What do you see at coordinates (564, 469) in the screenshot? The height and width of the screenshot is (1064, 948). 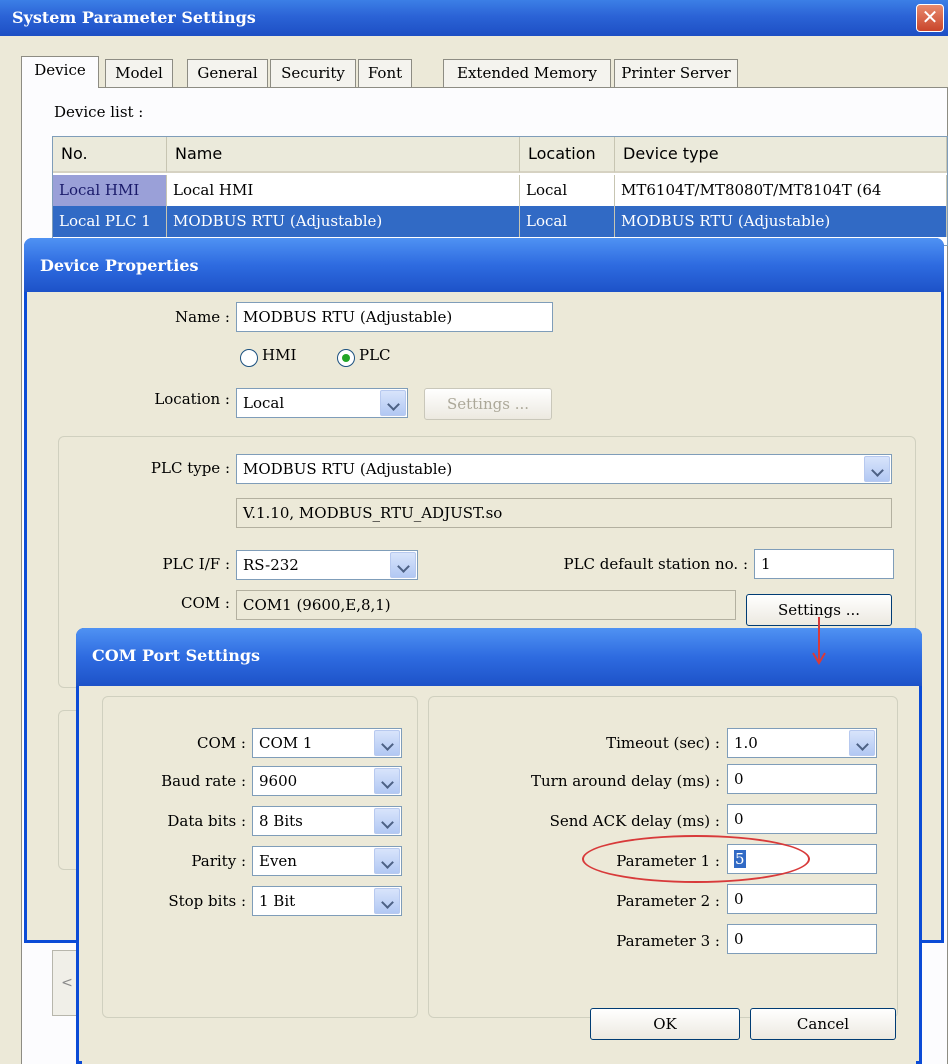 I see `plc-type-select: MODBUS RTU (Adjustable)` at bounding box center [564, 469].